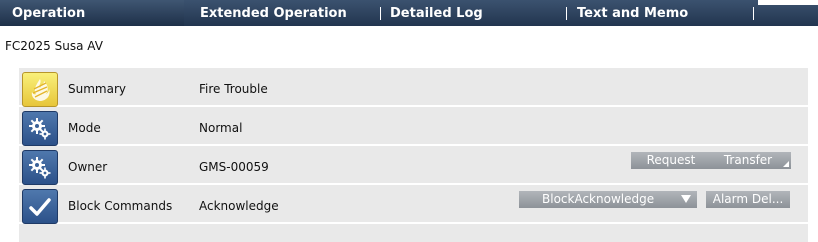 This screenshot has height=242, width=818. I want to click on tab-detailed-log: Detailed Log, so click(436, 13).